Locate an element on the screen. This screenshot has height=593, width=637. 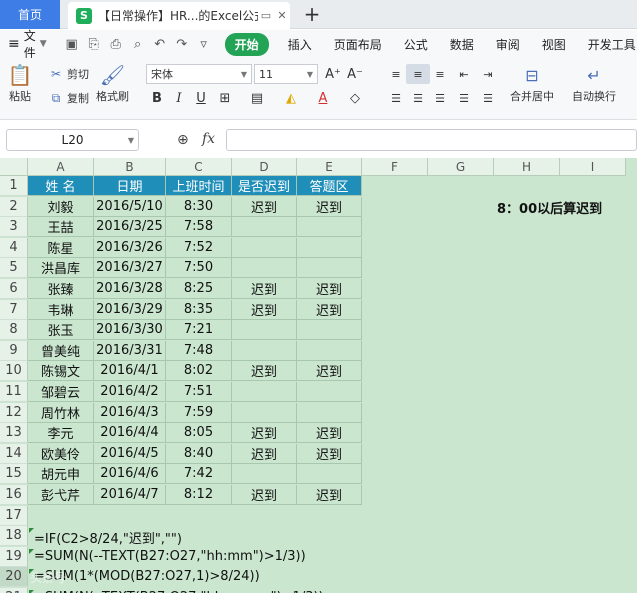
table-cell: 2016/4/4 is located at coordinates (130, 433).